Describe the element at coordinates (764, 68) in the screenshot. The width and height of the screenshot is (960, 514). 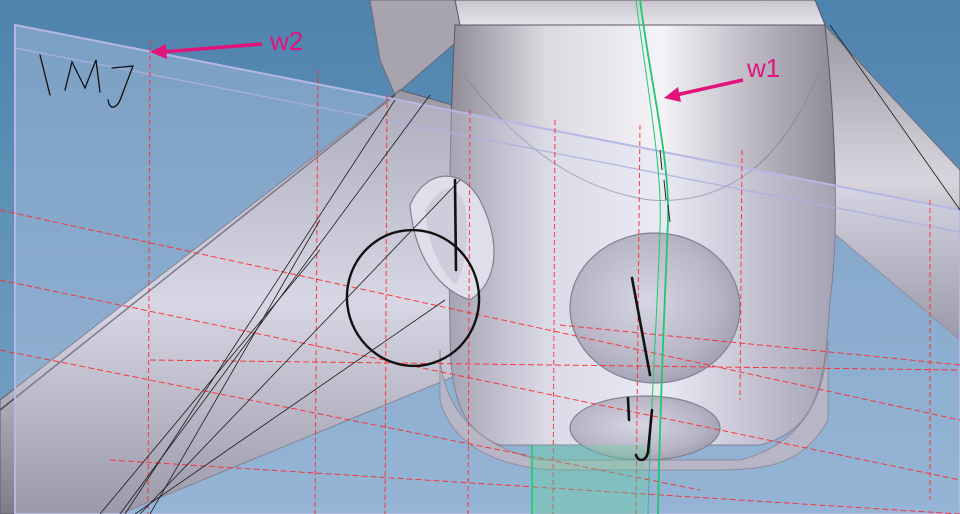
I see `annotation-label-w1: w1` at that location.